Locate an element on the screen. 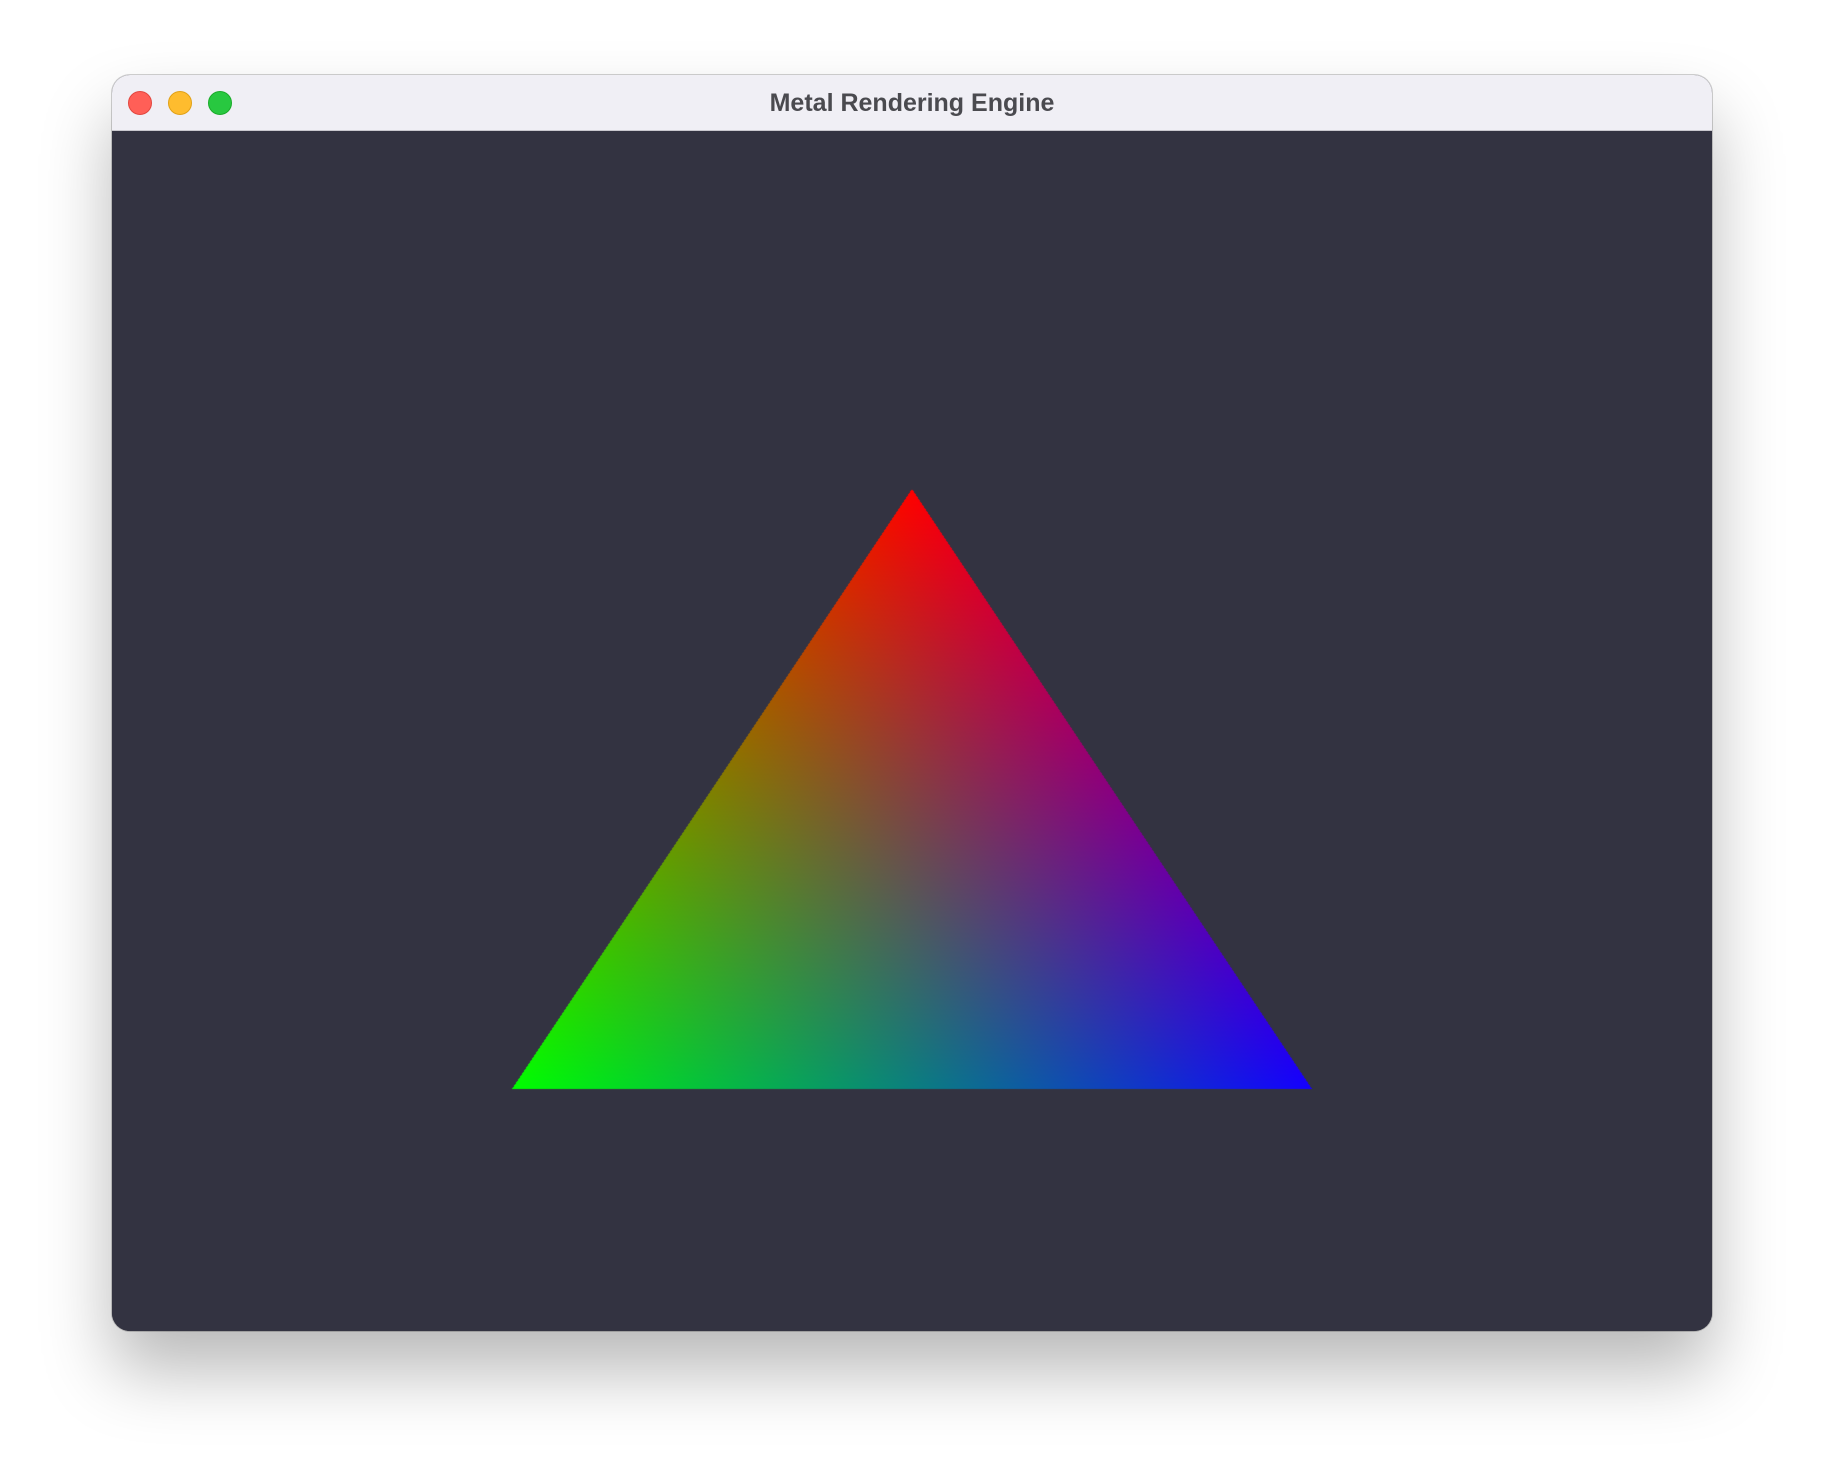 The width and height of the screenshot is (1824, 1480). title-bar: Metal Rendering Engine is located at coordinates (912, 103).